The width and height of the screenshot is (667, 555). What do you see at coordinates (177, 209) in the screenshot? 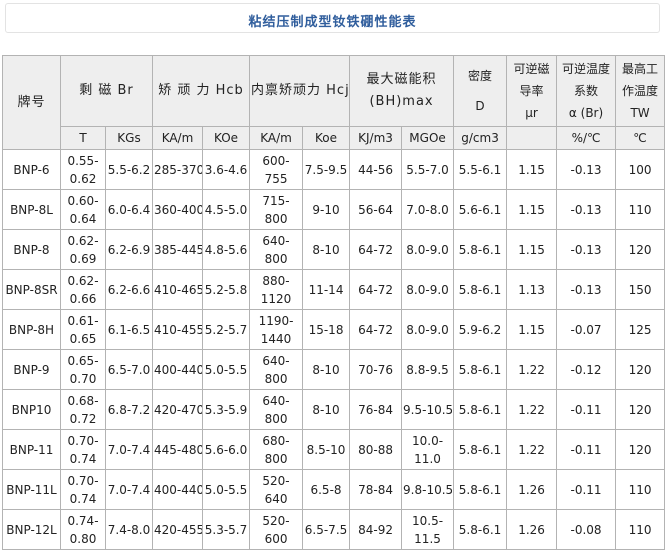
I see `cell-hcb-kam: 360-400` at bounding box center [177, 209].